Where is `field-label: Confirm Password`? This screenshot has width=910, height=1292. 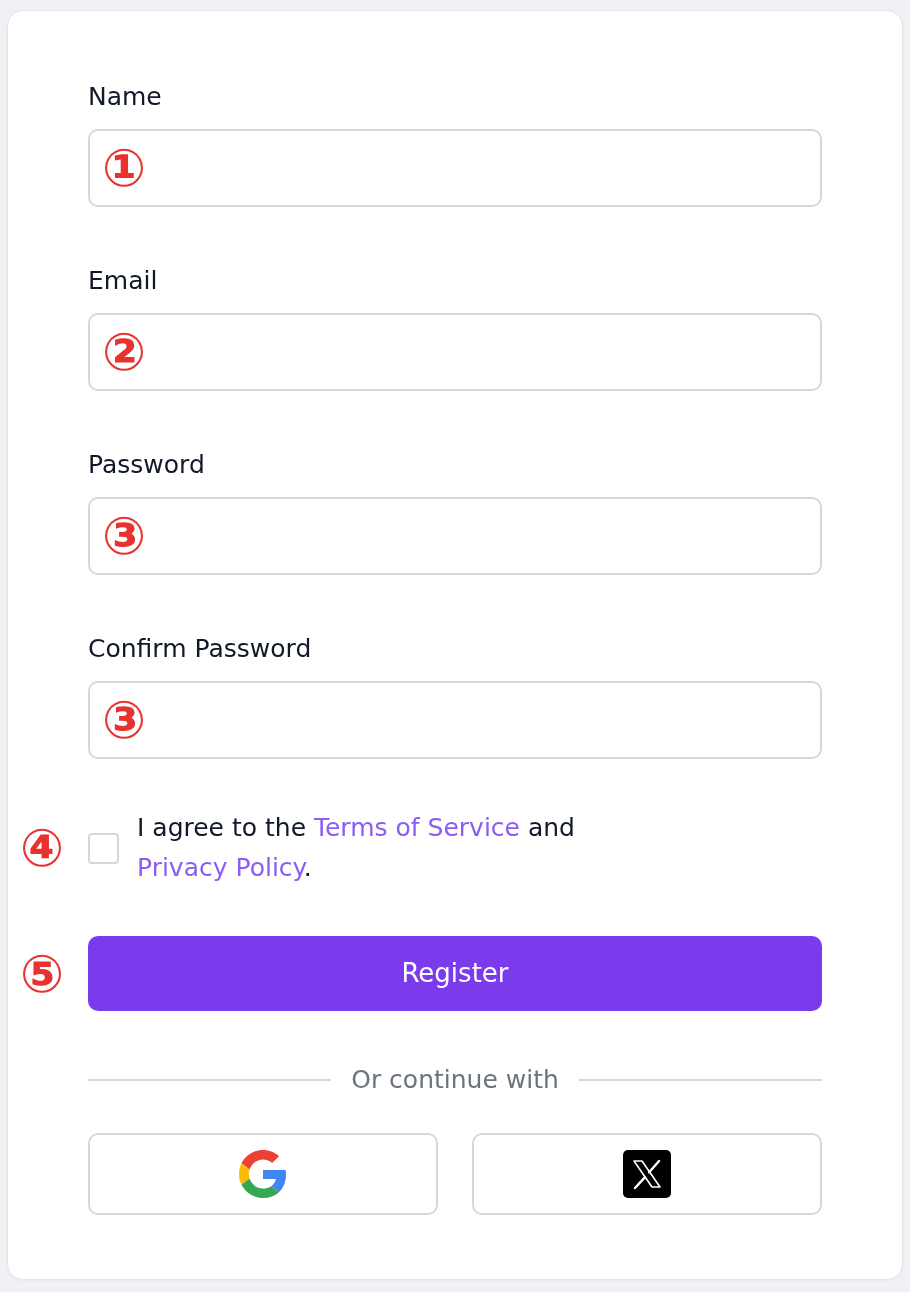 field-label: Confirm Password is located at coordinates (200, 648).